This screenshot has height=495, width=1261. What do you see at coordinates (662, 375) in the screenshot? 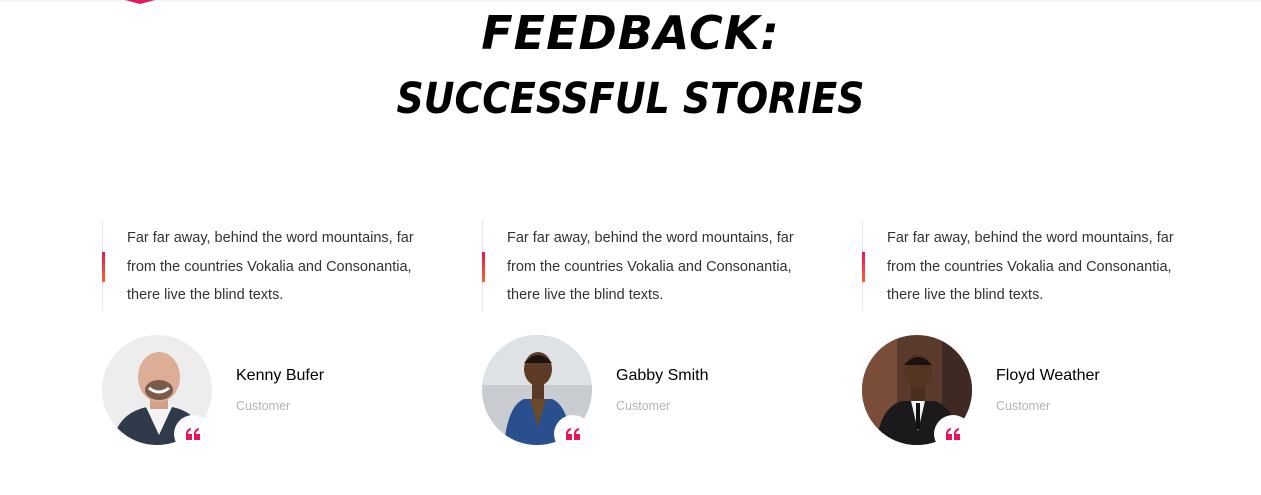
I see `customer-name: Gabby Smith` at bounding box center [662, 375].